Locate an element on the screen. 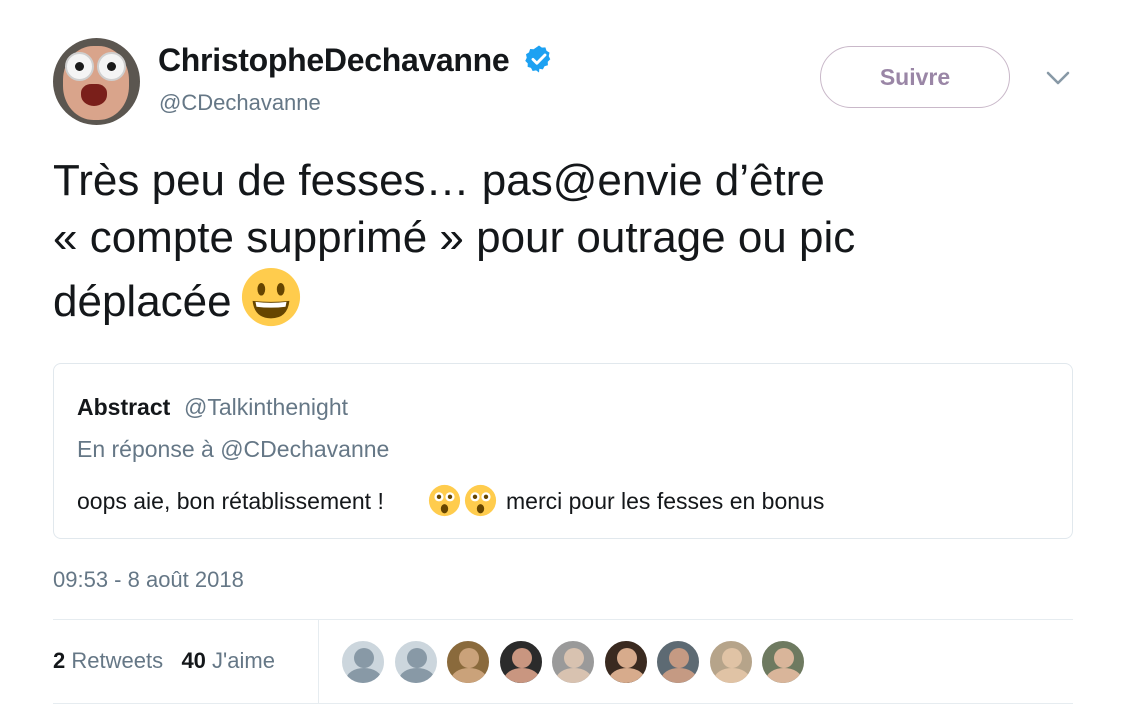  quoted-text-after: merci pour les fesses en bonus is located at coordinates (665, 501).